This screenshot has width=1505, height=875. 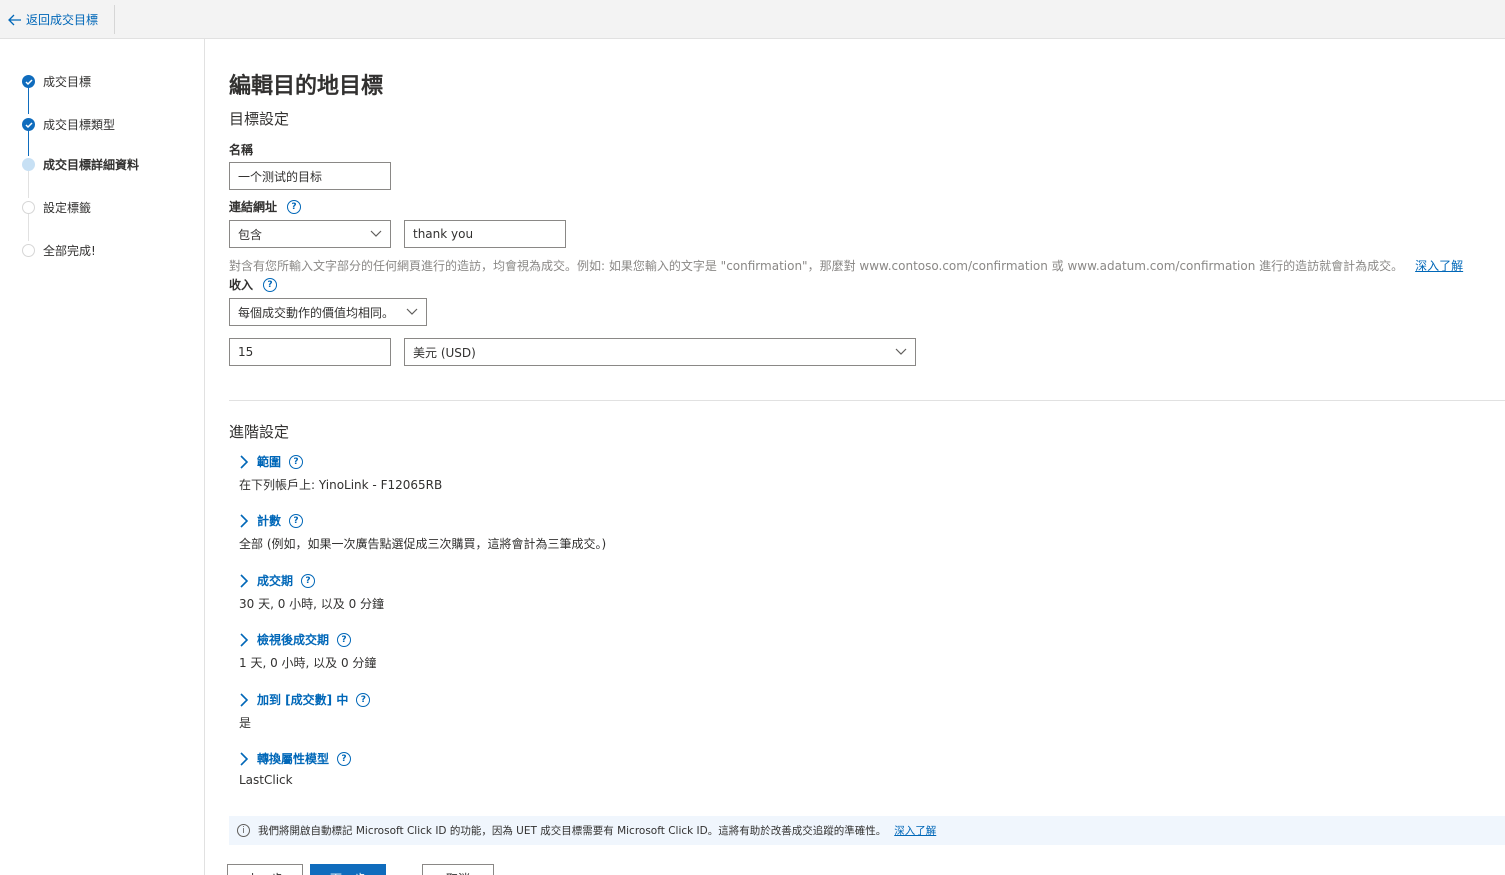 I want to click on name-label: 名稱, so click(x=241, y=150).